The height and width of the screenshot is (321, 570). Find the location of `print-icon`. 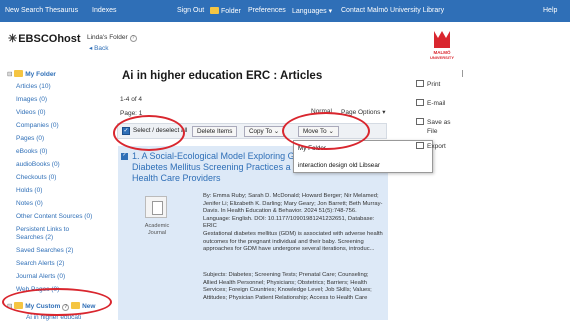

print-icon is located at coordinates (420, 83).